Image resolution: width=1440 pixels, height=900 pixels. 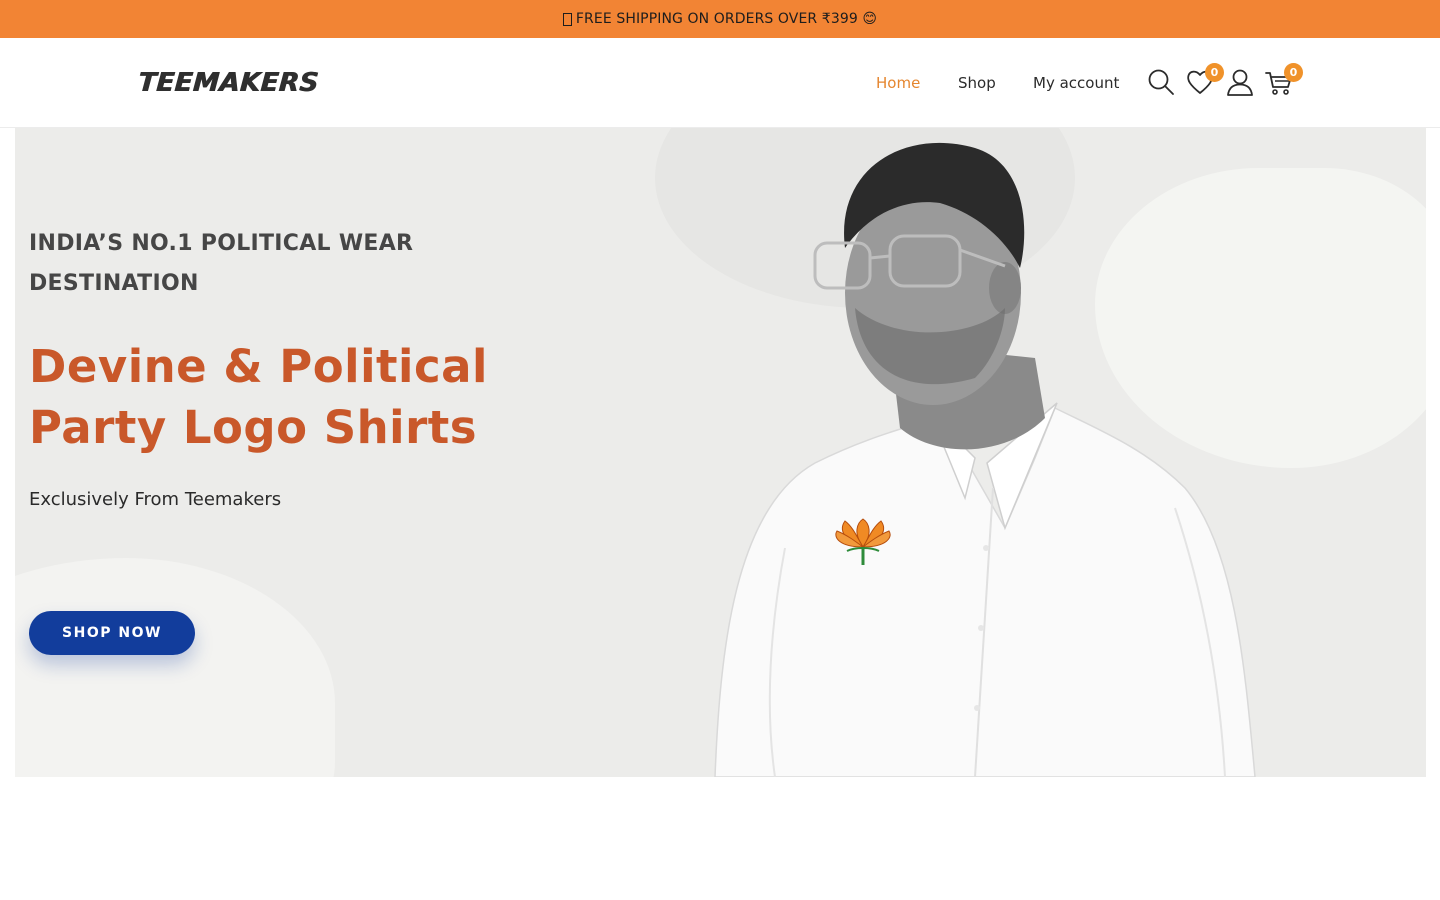 I want to click on search-icon, so click(x=1161, y=82).